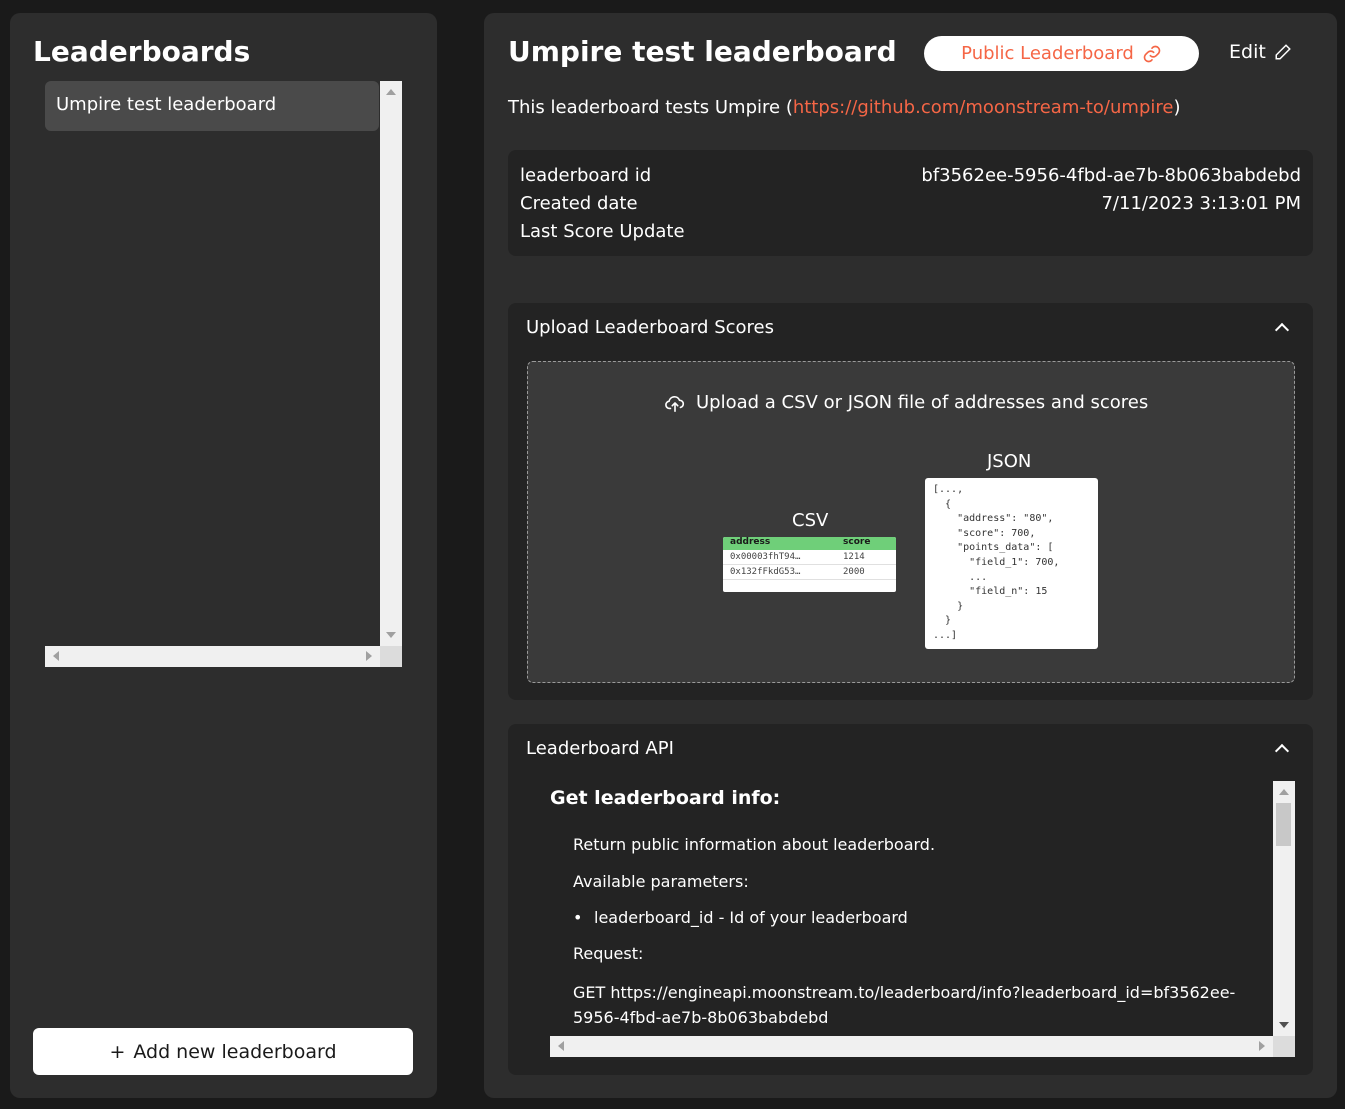 The width and height of the screenshot is (1345, 1109). I want to click on csv-cell: 2000, so click(854, 572).